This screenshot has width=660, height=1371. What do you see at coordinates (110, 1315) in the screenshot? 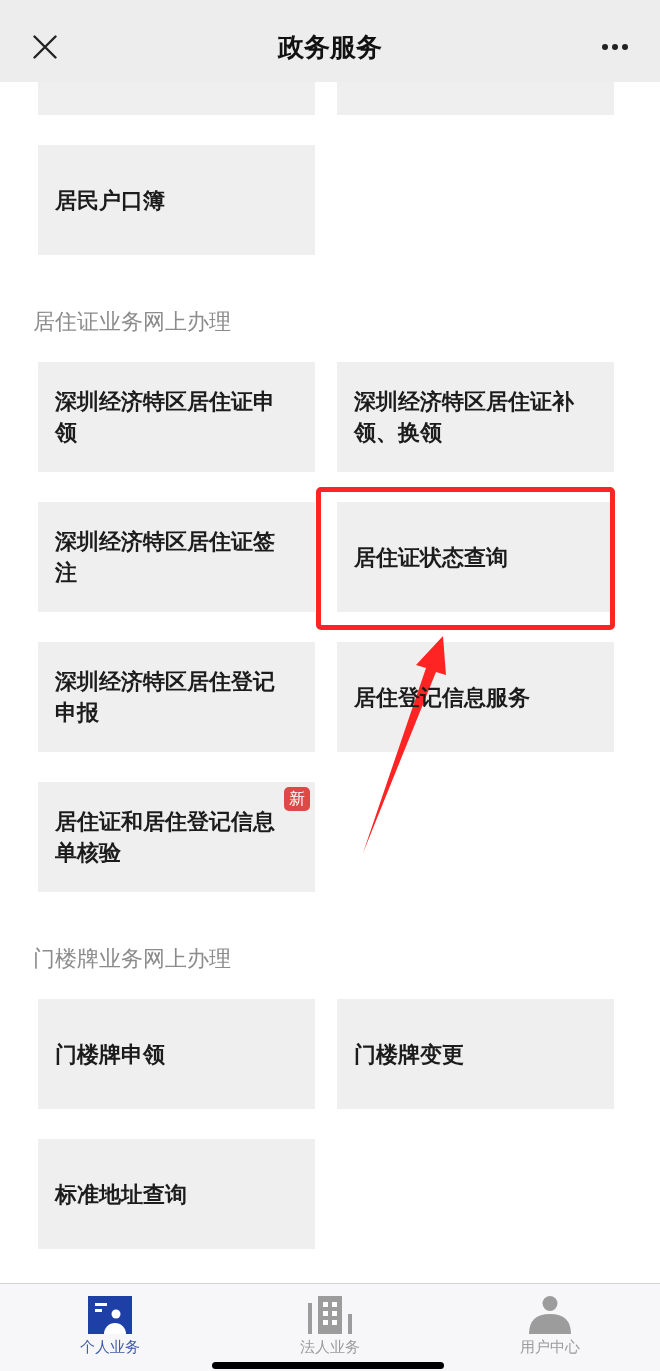
I see `id-card-icon` at bounding box center [110, 1315].